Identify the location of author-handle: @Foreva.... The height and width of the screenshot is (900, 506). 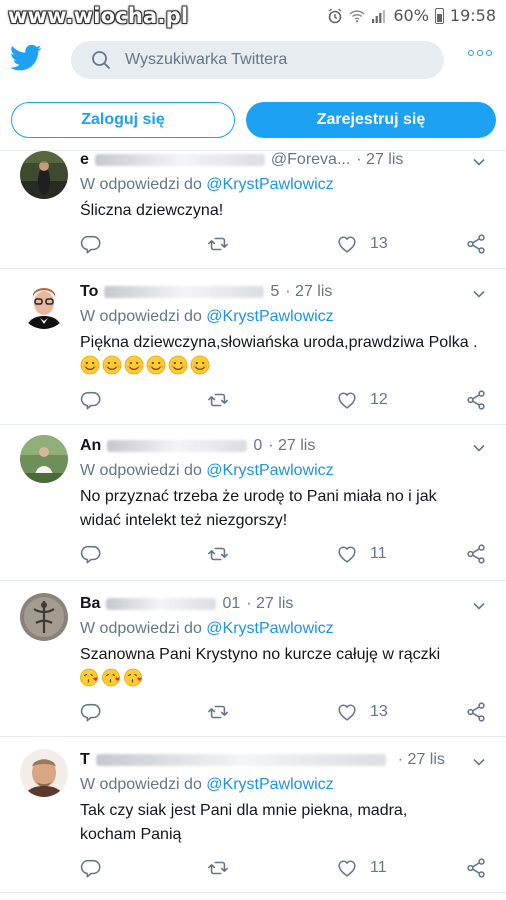
(310, 160).